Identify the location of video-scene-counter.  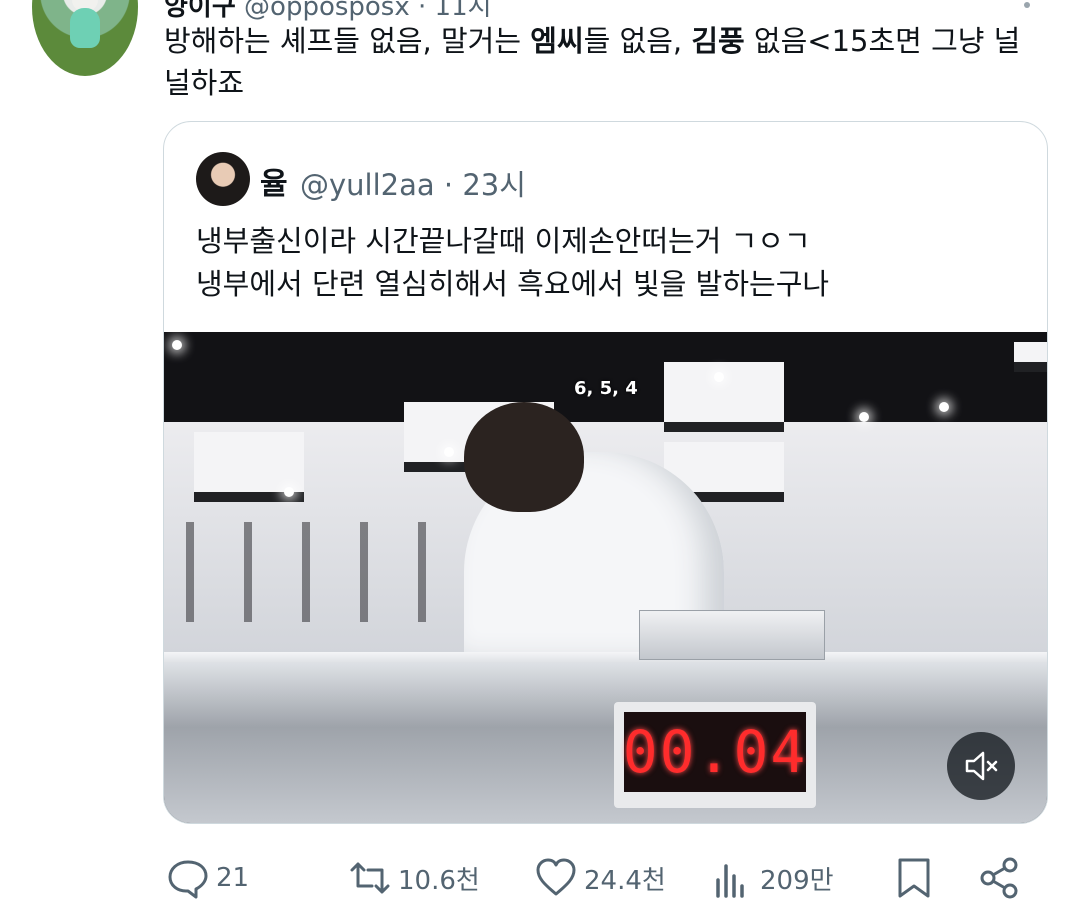
(605, 742).